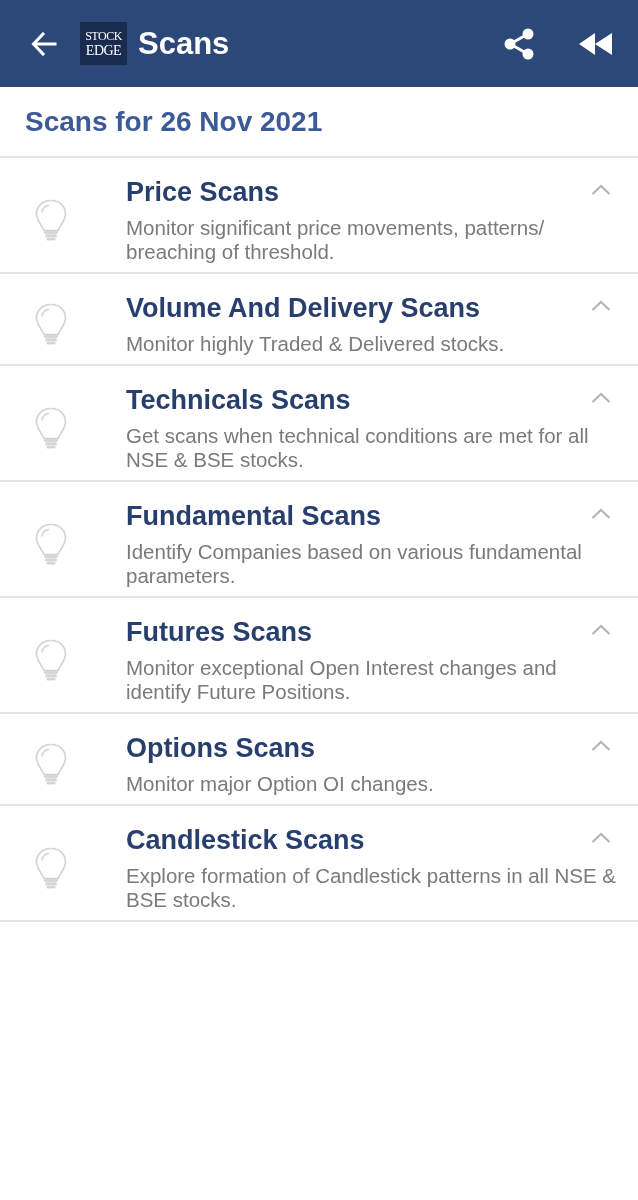  I want to click on scan-category-description: Get scans when technical conditions are met for all NSE & BSE stocks., so click(358, 448).